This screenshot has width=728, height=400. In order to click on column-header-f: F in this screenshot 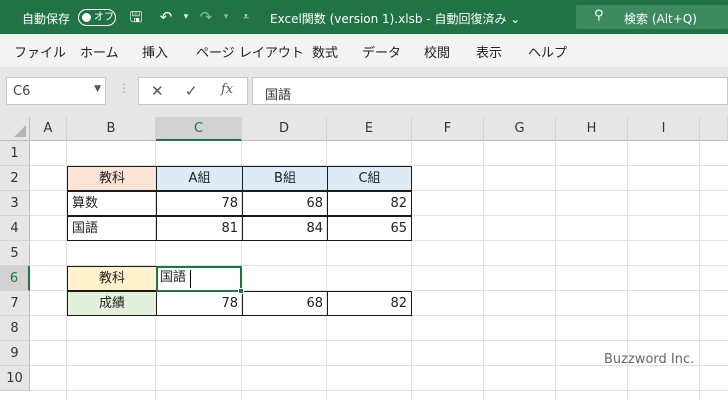, I will do `click(448, 129)`.